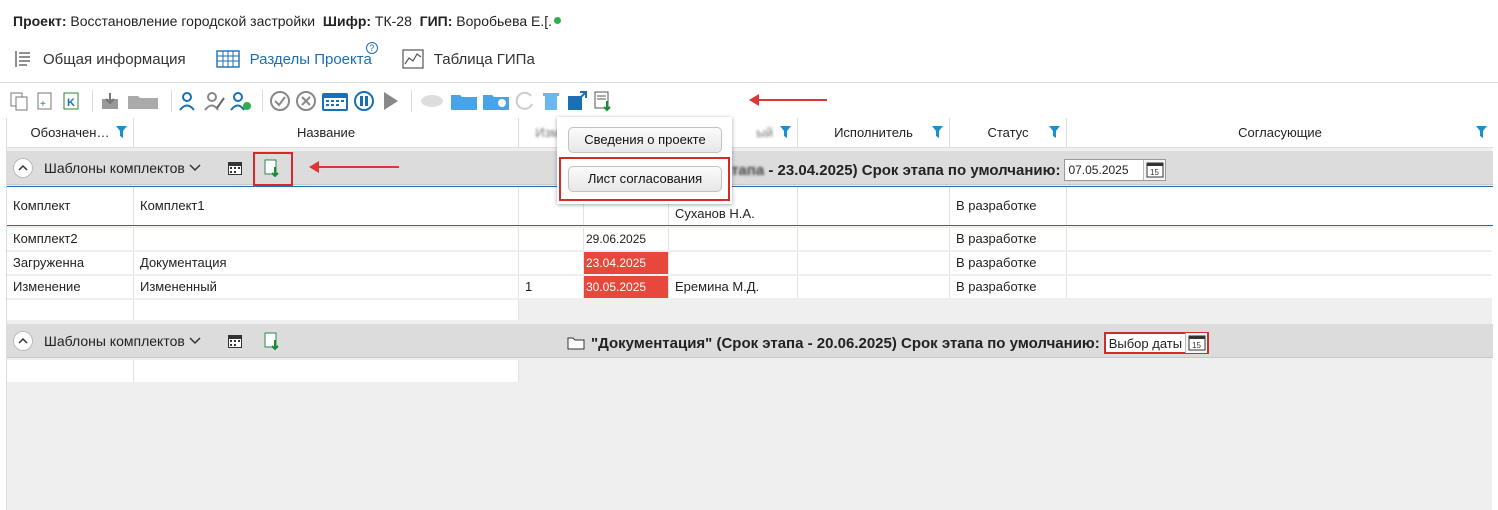 The width and height of the screenshot is (1498, 510). I want to click on tab-label: Таблица ГИПа, so click(484, 59).